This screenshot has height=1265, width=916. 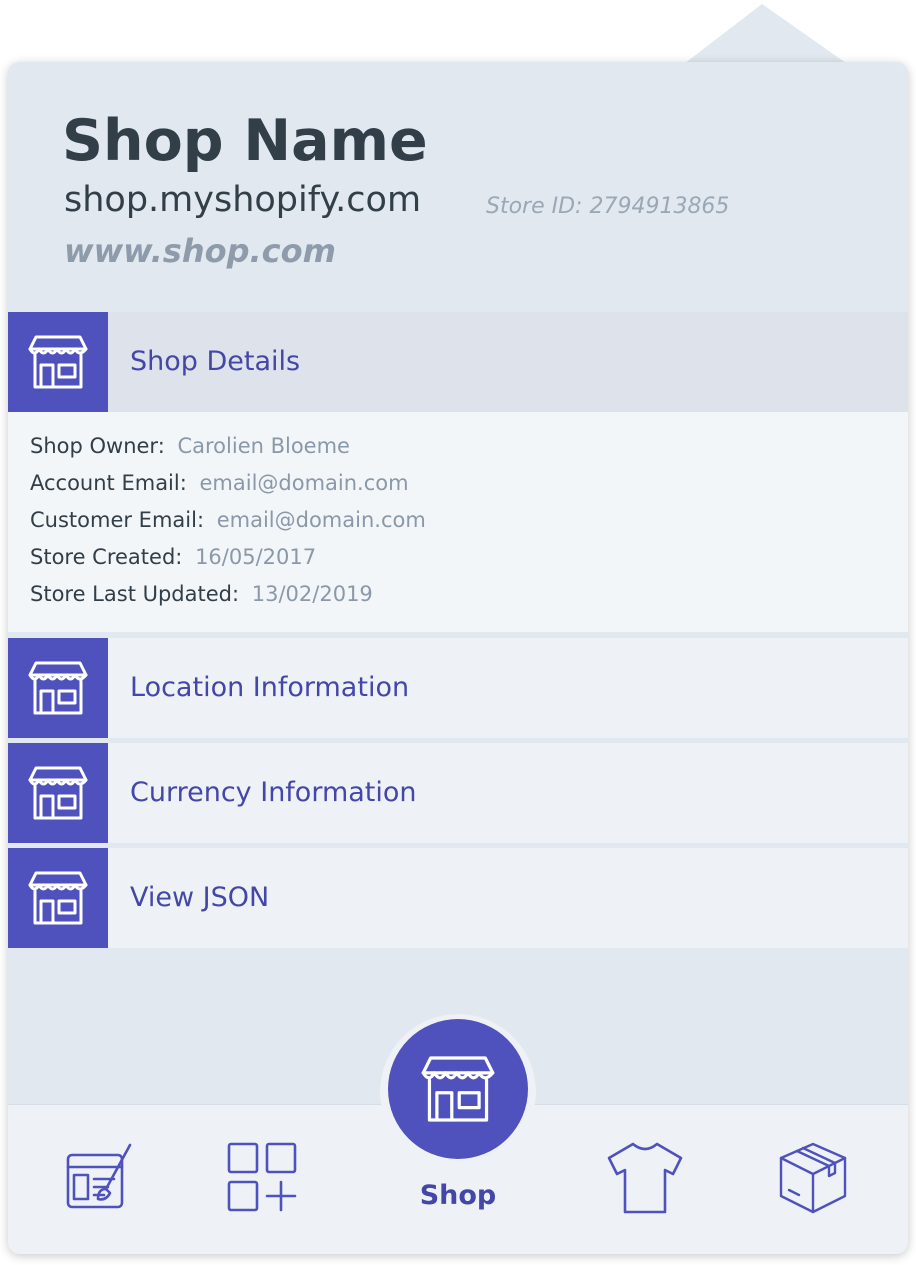 I want to click on tab-shop-label: Shop, so click(x=458, y=1195).